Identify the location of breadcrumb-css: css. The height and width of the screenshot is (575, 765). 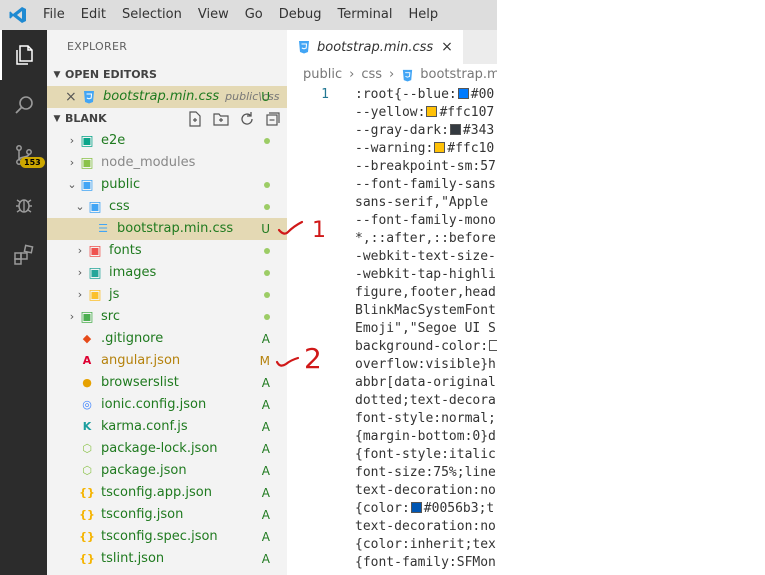
(371, 75).